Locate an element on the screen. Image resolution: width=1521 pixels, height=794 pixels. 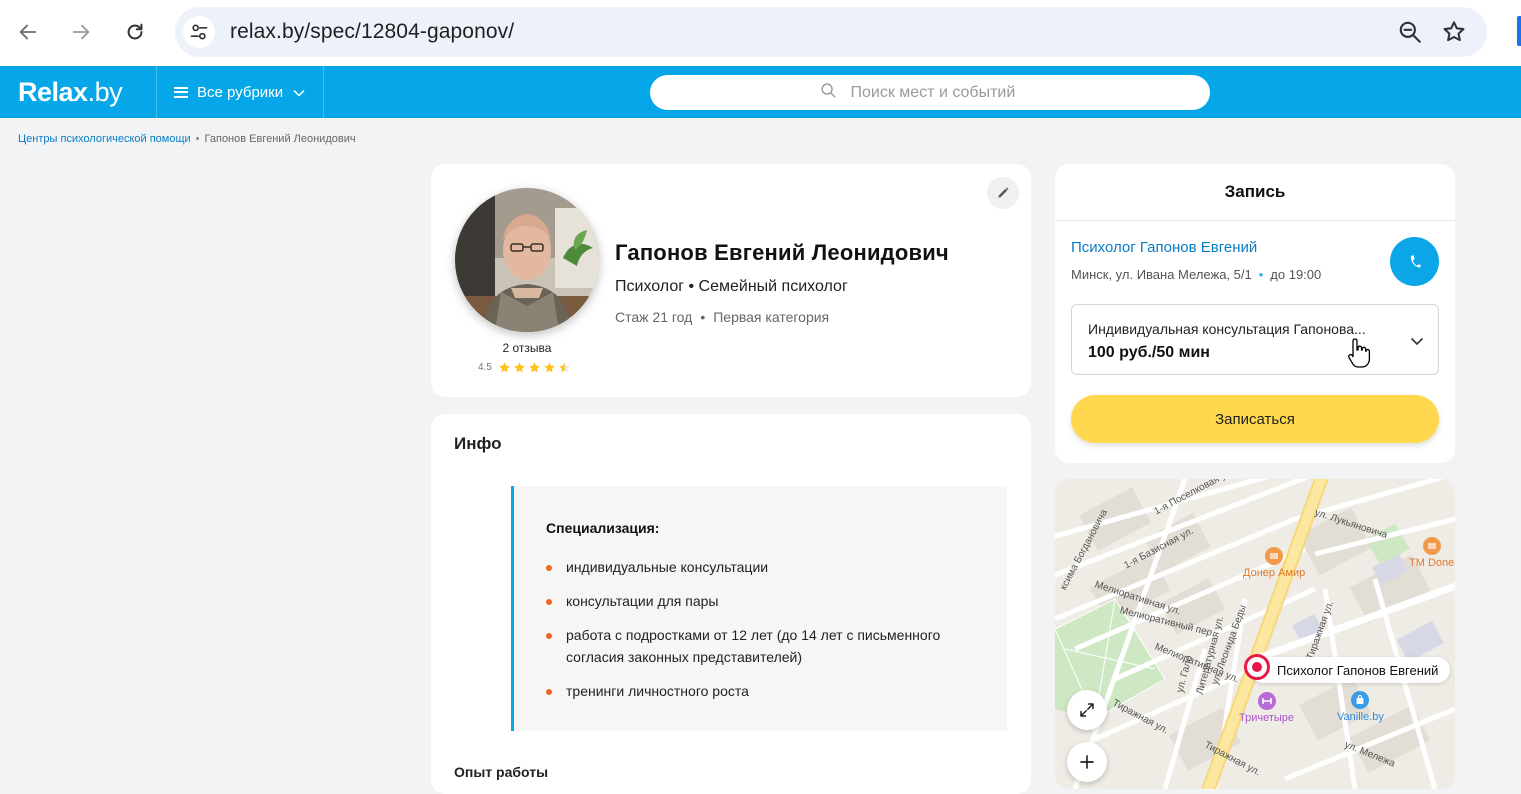
map-pin-icon is located at coordinates (1257, 667).